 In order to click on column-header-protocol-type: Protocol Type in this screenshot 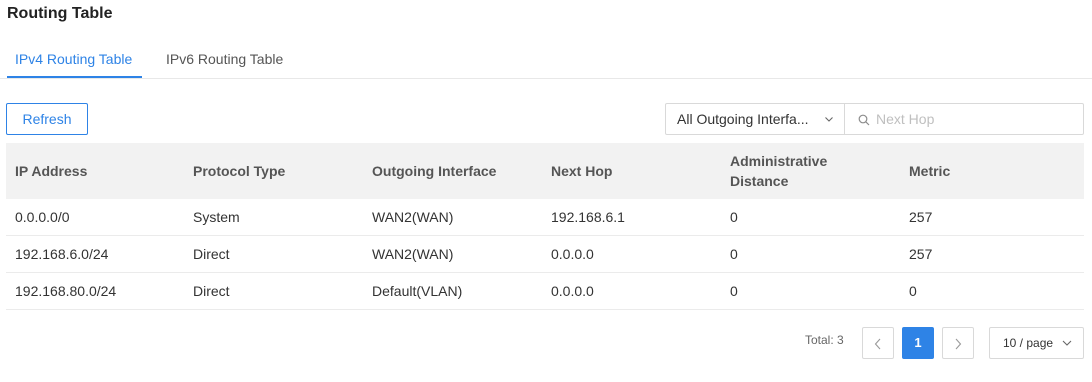, I will do `click(239, 171)`.